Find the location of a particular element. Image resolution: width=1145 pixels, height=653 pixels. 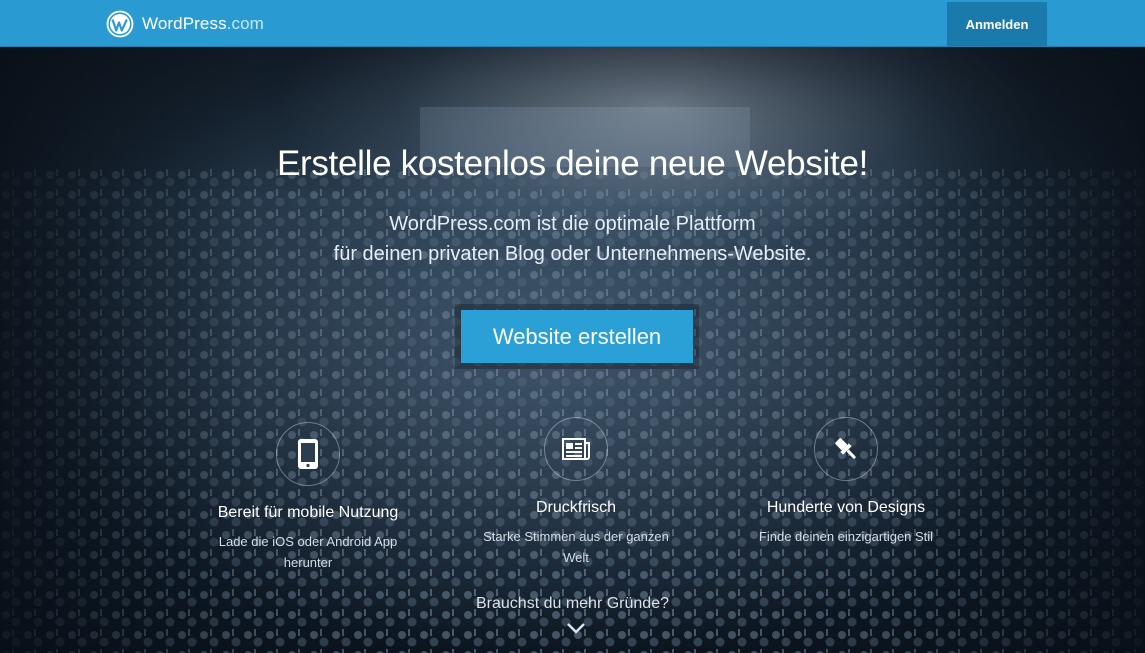

brand-link: WordPress.com is located at coordinates (185, 24).